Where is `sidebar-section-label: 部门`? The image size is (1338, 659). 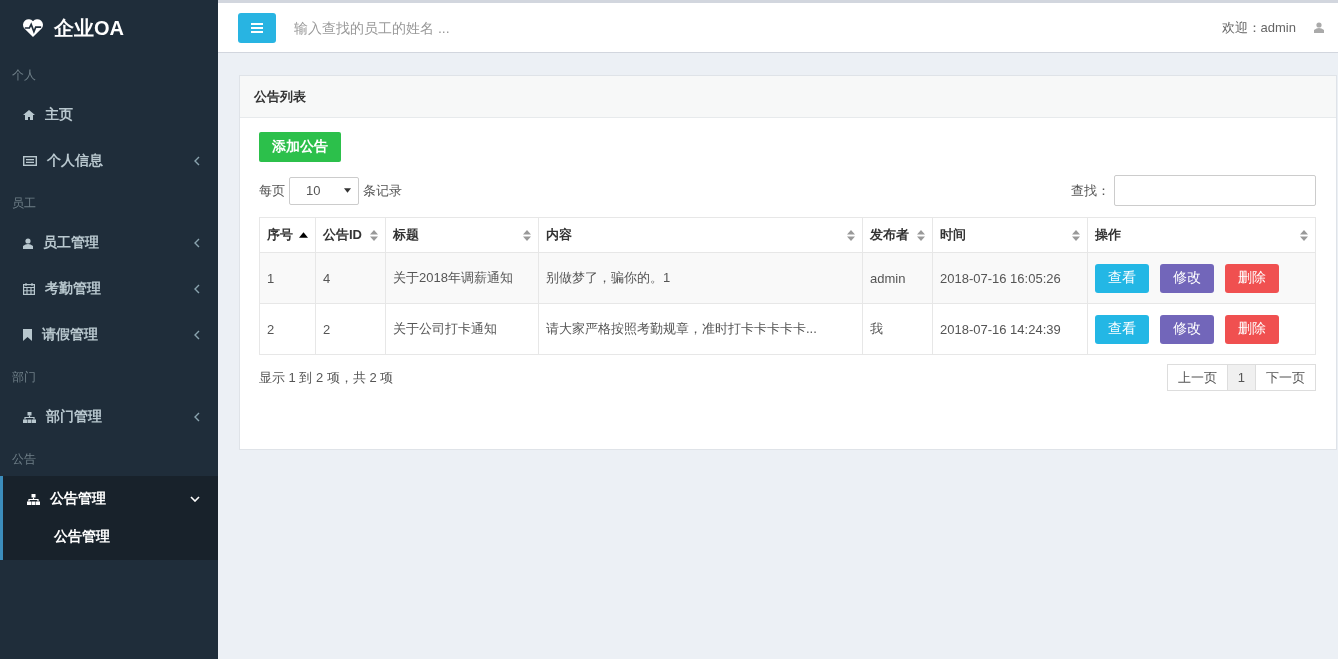 sidebar-section-label: 部门 is located at coordinates (24, 377).